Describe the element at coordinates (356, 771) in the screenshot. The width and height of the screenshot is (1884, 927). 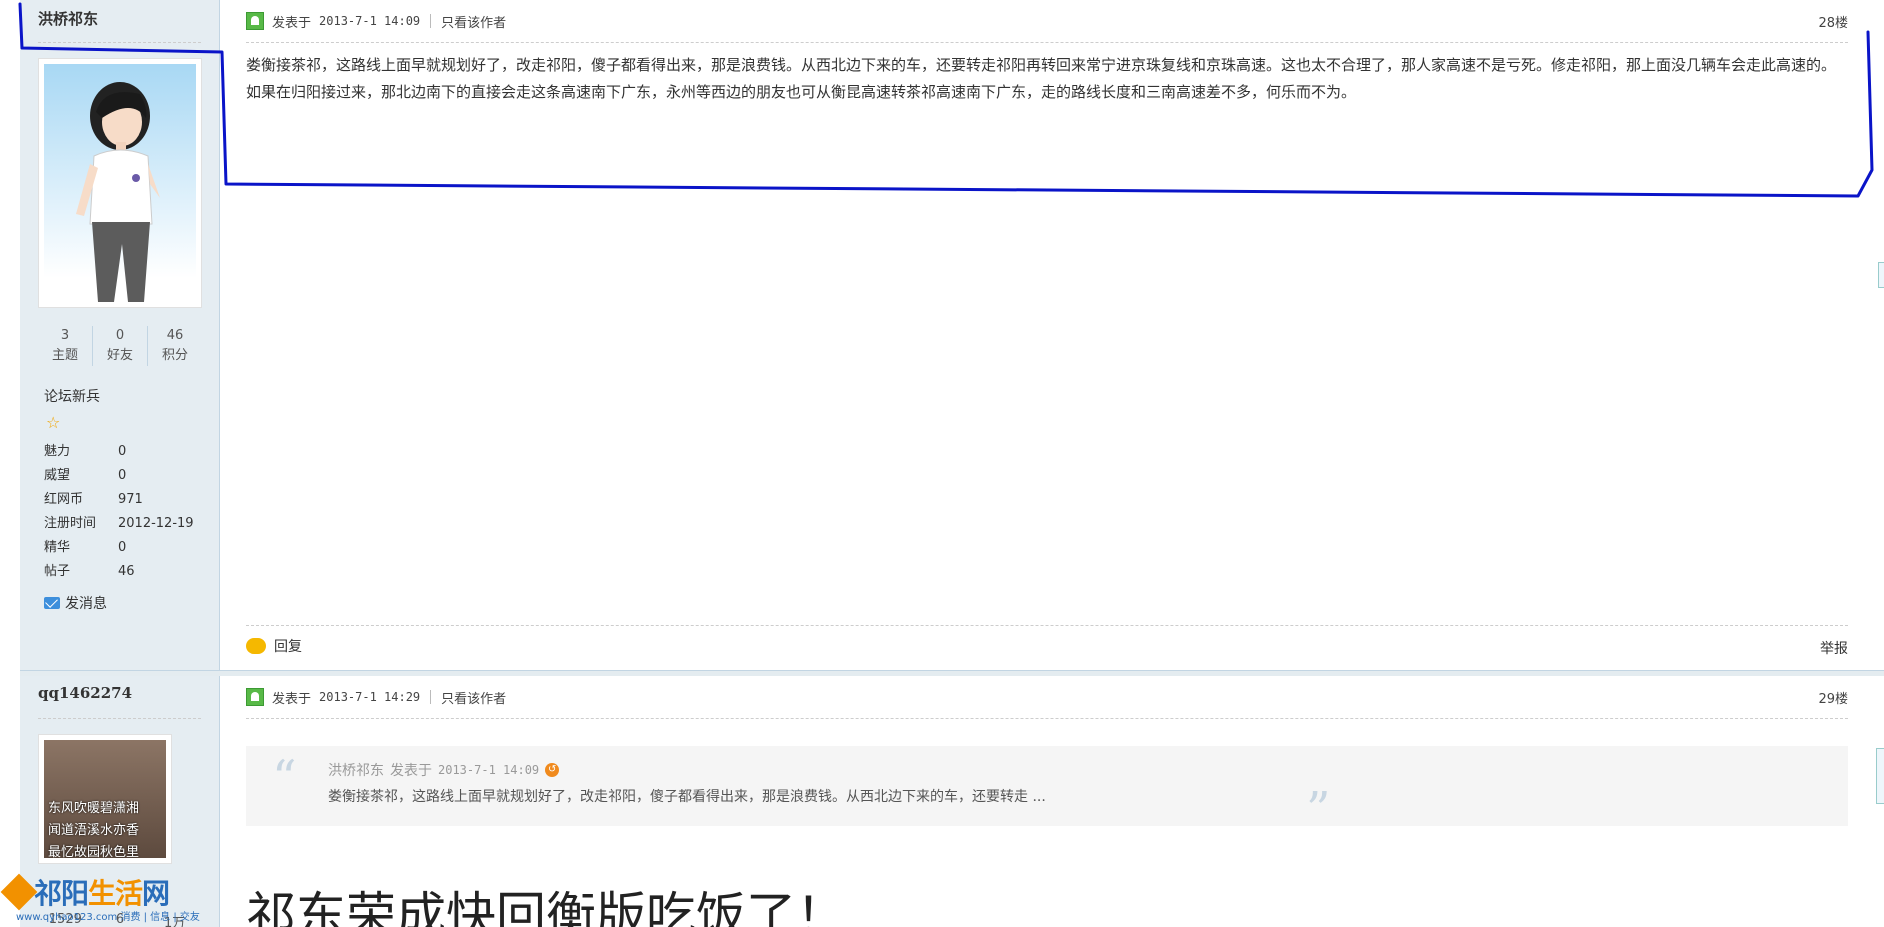
I see `quote-author: 洪桥祁东` at that location.